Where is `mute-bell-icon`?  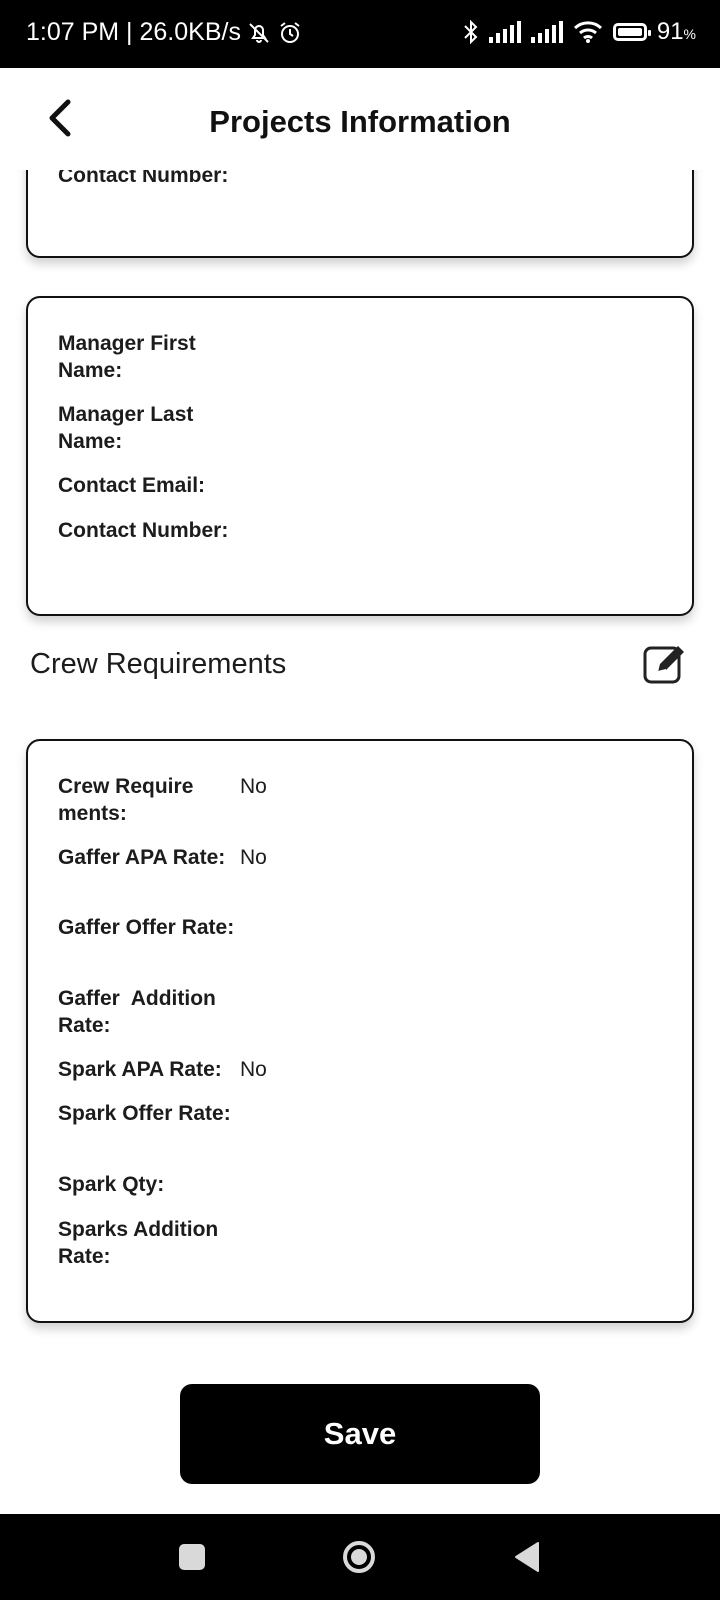 mute-bell-icon is located at coordinates (259, 32).